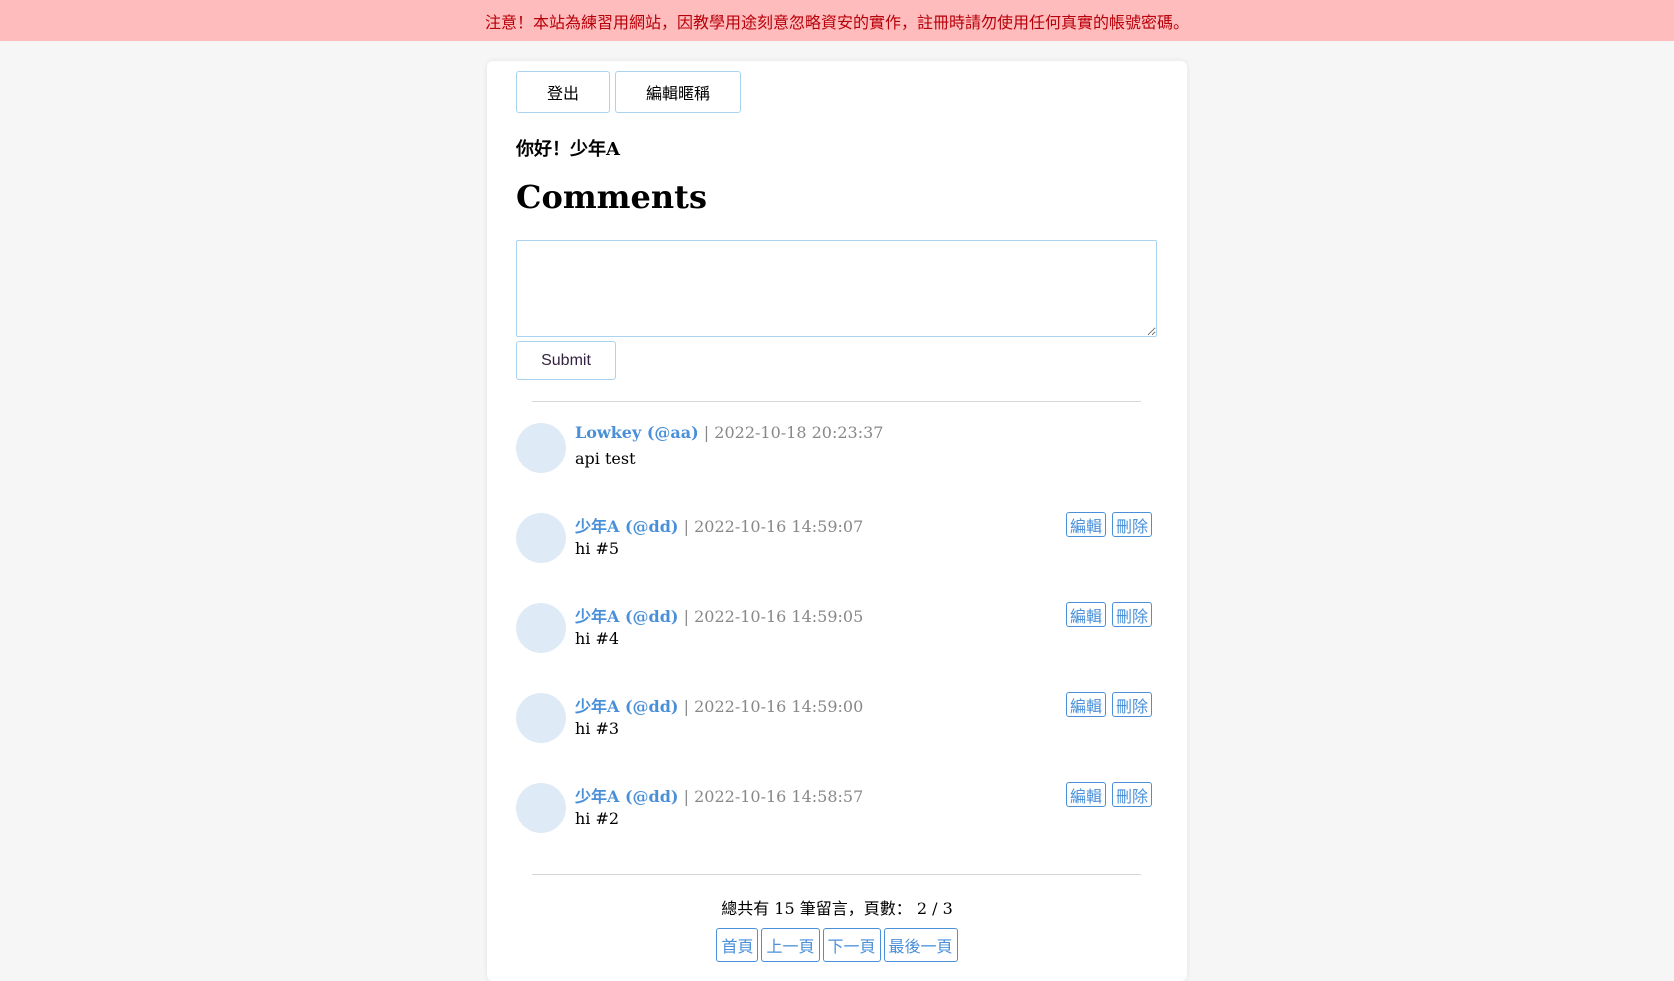 This screenshot has width=1674, height=981. I want to click on pagination: 首頁 上一頁 下一頁 最後一頁, so click(837, 945).